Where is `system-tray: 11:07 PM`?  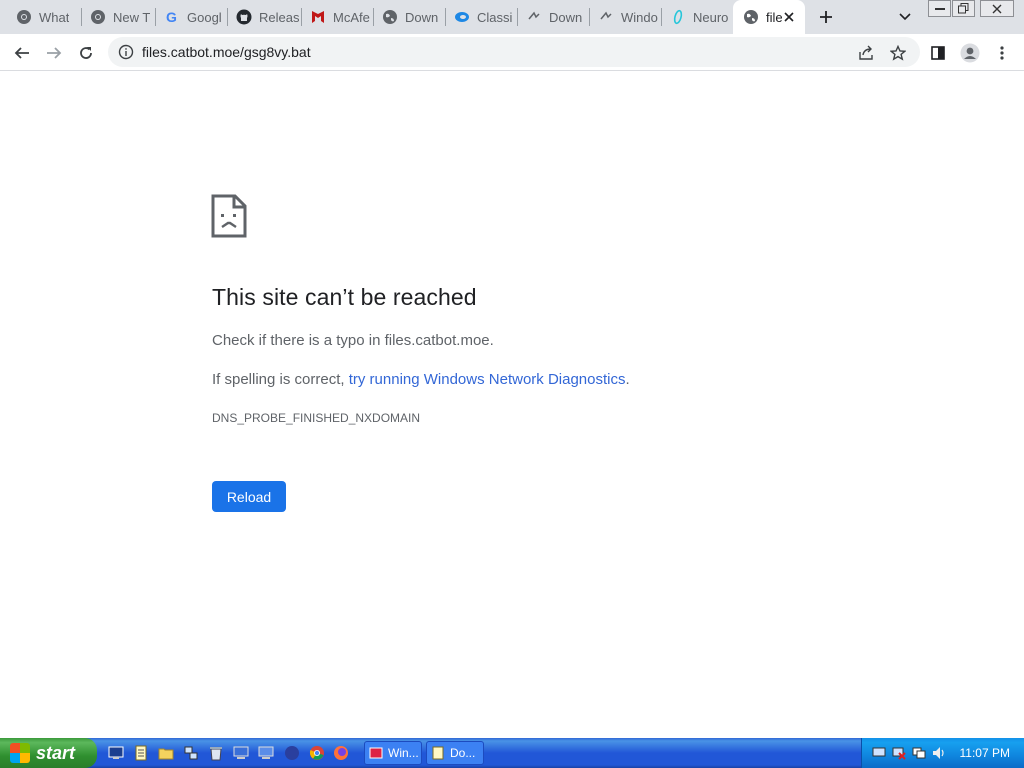 system-tray: 11:07 PM is located at coordinates (942, 753).